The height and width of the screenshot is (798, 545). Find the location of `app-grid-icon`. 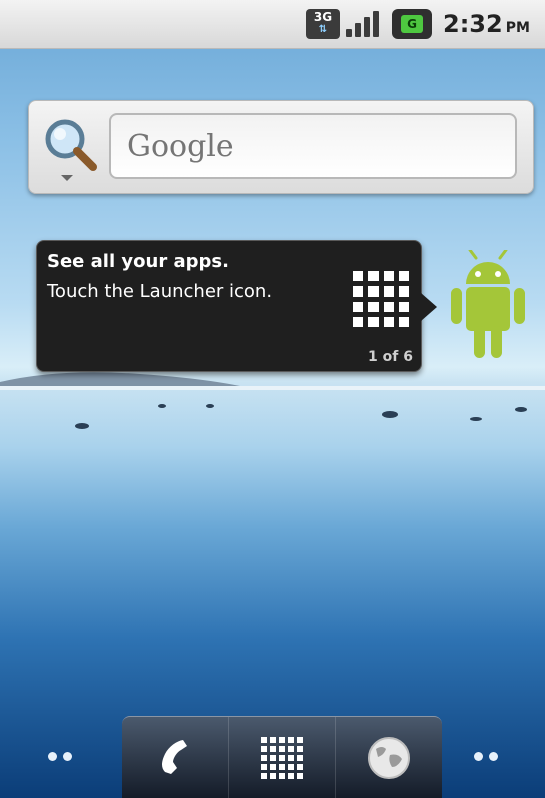

app-grid-icon is located at coordinates (282, 758).